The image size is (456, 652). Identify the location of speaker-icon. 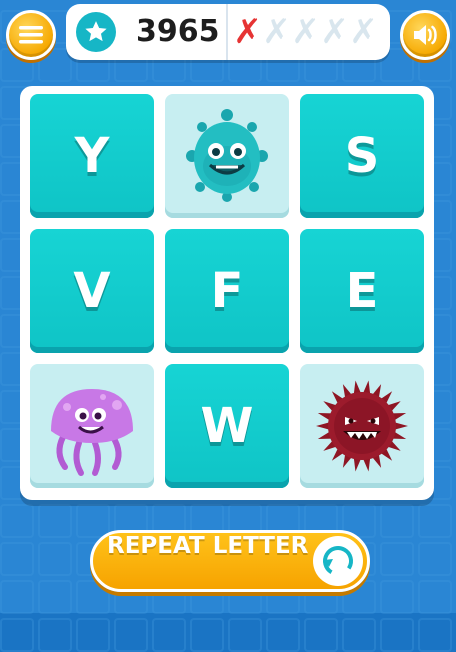
(425, 35).